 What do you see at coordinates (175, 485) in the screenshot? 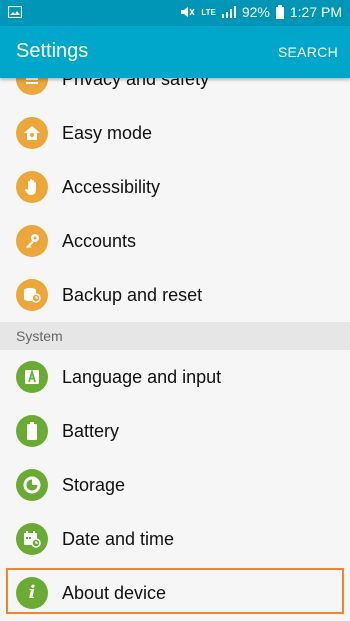
I see `settings-item-storage: Storage` at bounding box center [175, 485].